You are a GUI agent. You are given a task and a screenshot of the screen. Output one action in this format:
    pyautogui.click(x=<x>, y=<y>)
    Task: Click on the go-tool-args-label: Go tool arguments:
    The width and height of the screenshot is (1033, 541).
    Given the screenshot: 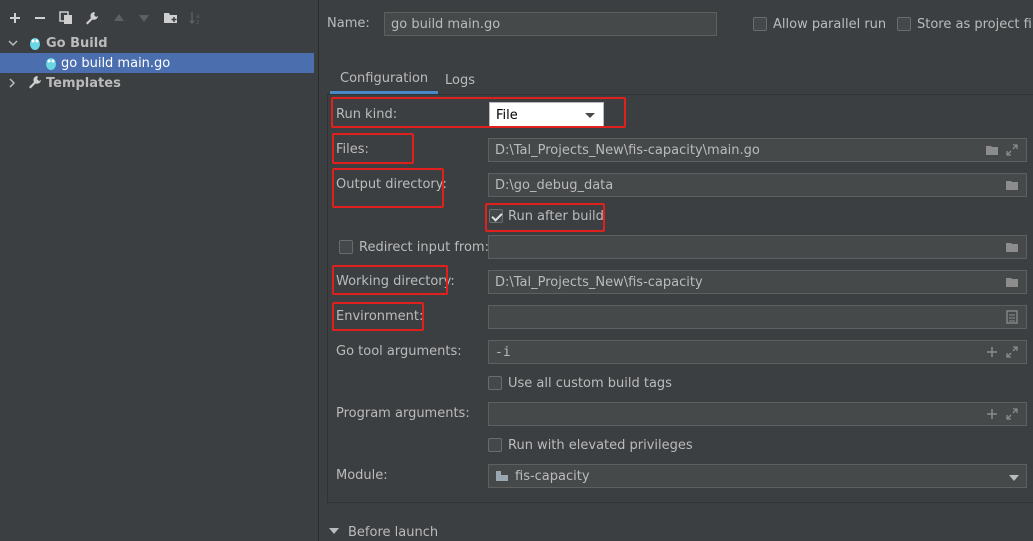 What is the action you would take?
    pyautogui.click(x=399, y=351)
    